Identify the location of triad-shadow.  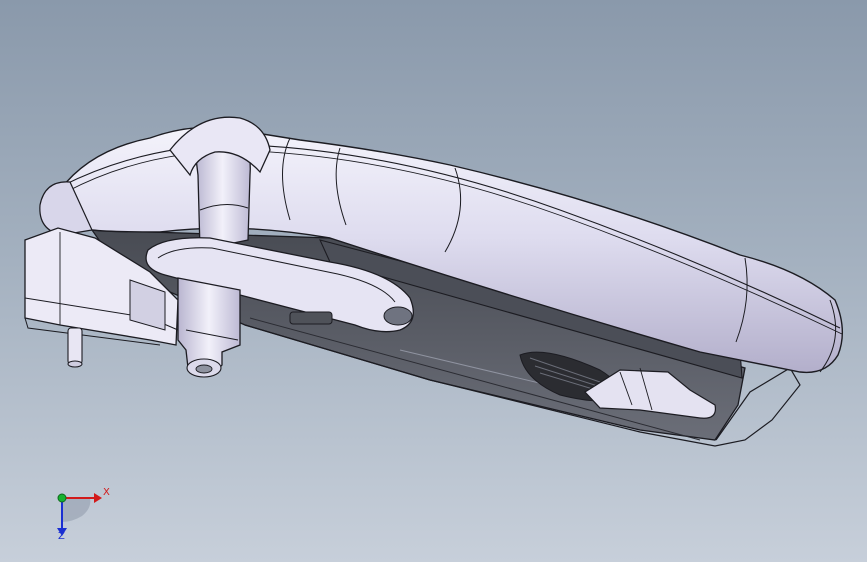
(76, 510).